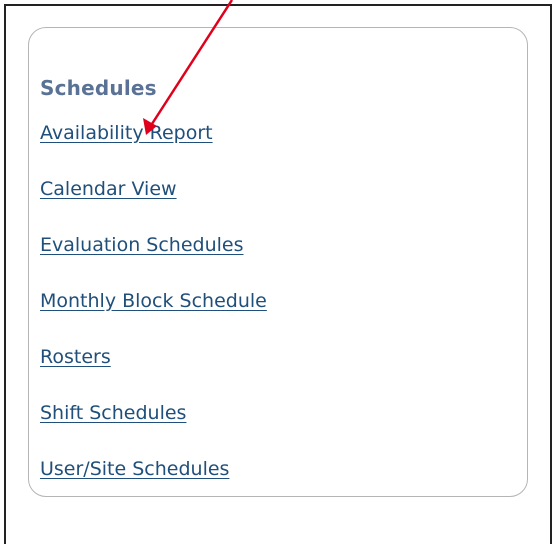  What do you see at coordinates (108, 189) in the screenshot?
I see `link-calendar-view: Calendar View` at bounding box center [108, 189].